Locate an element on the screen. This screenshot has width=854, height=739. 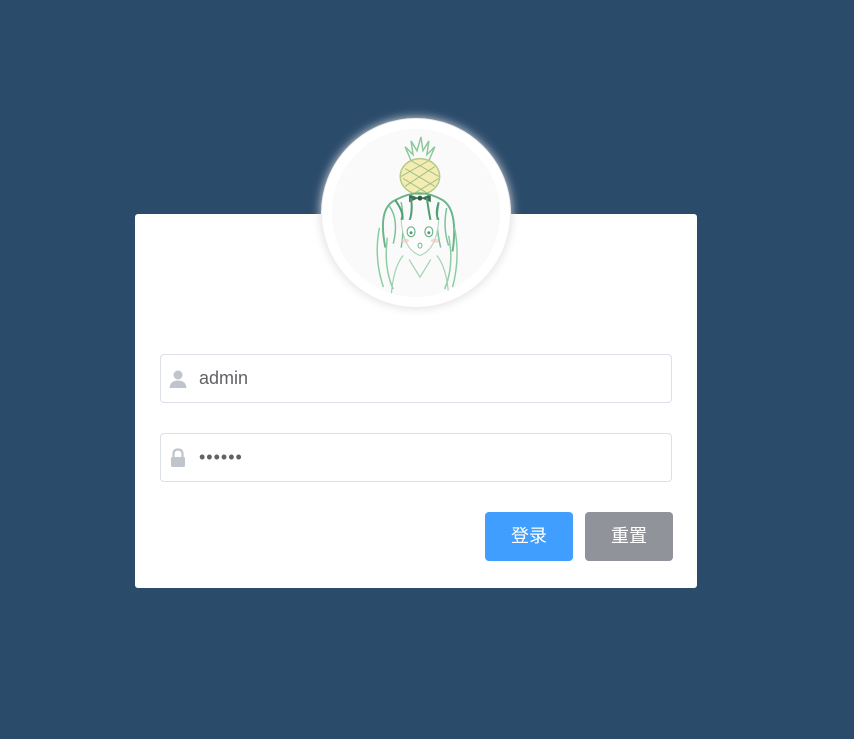
login-button: 登录 is located at coordinates (529, 536).